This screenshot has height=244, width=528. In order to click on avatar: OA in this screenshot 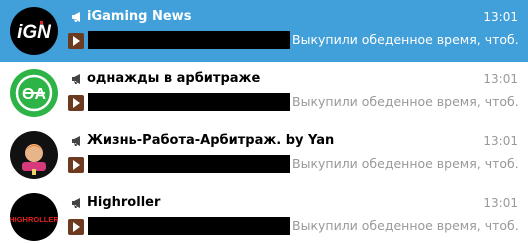, I will do `click(34, 93)`.